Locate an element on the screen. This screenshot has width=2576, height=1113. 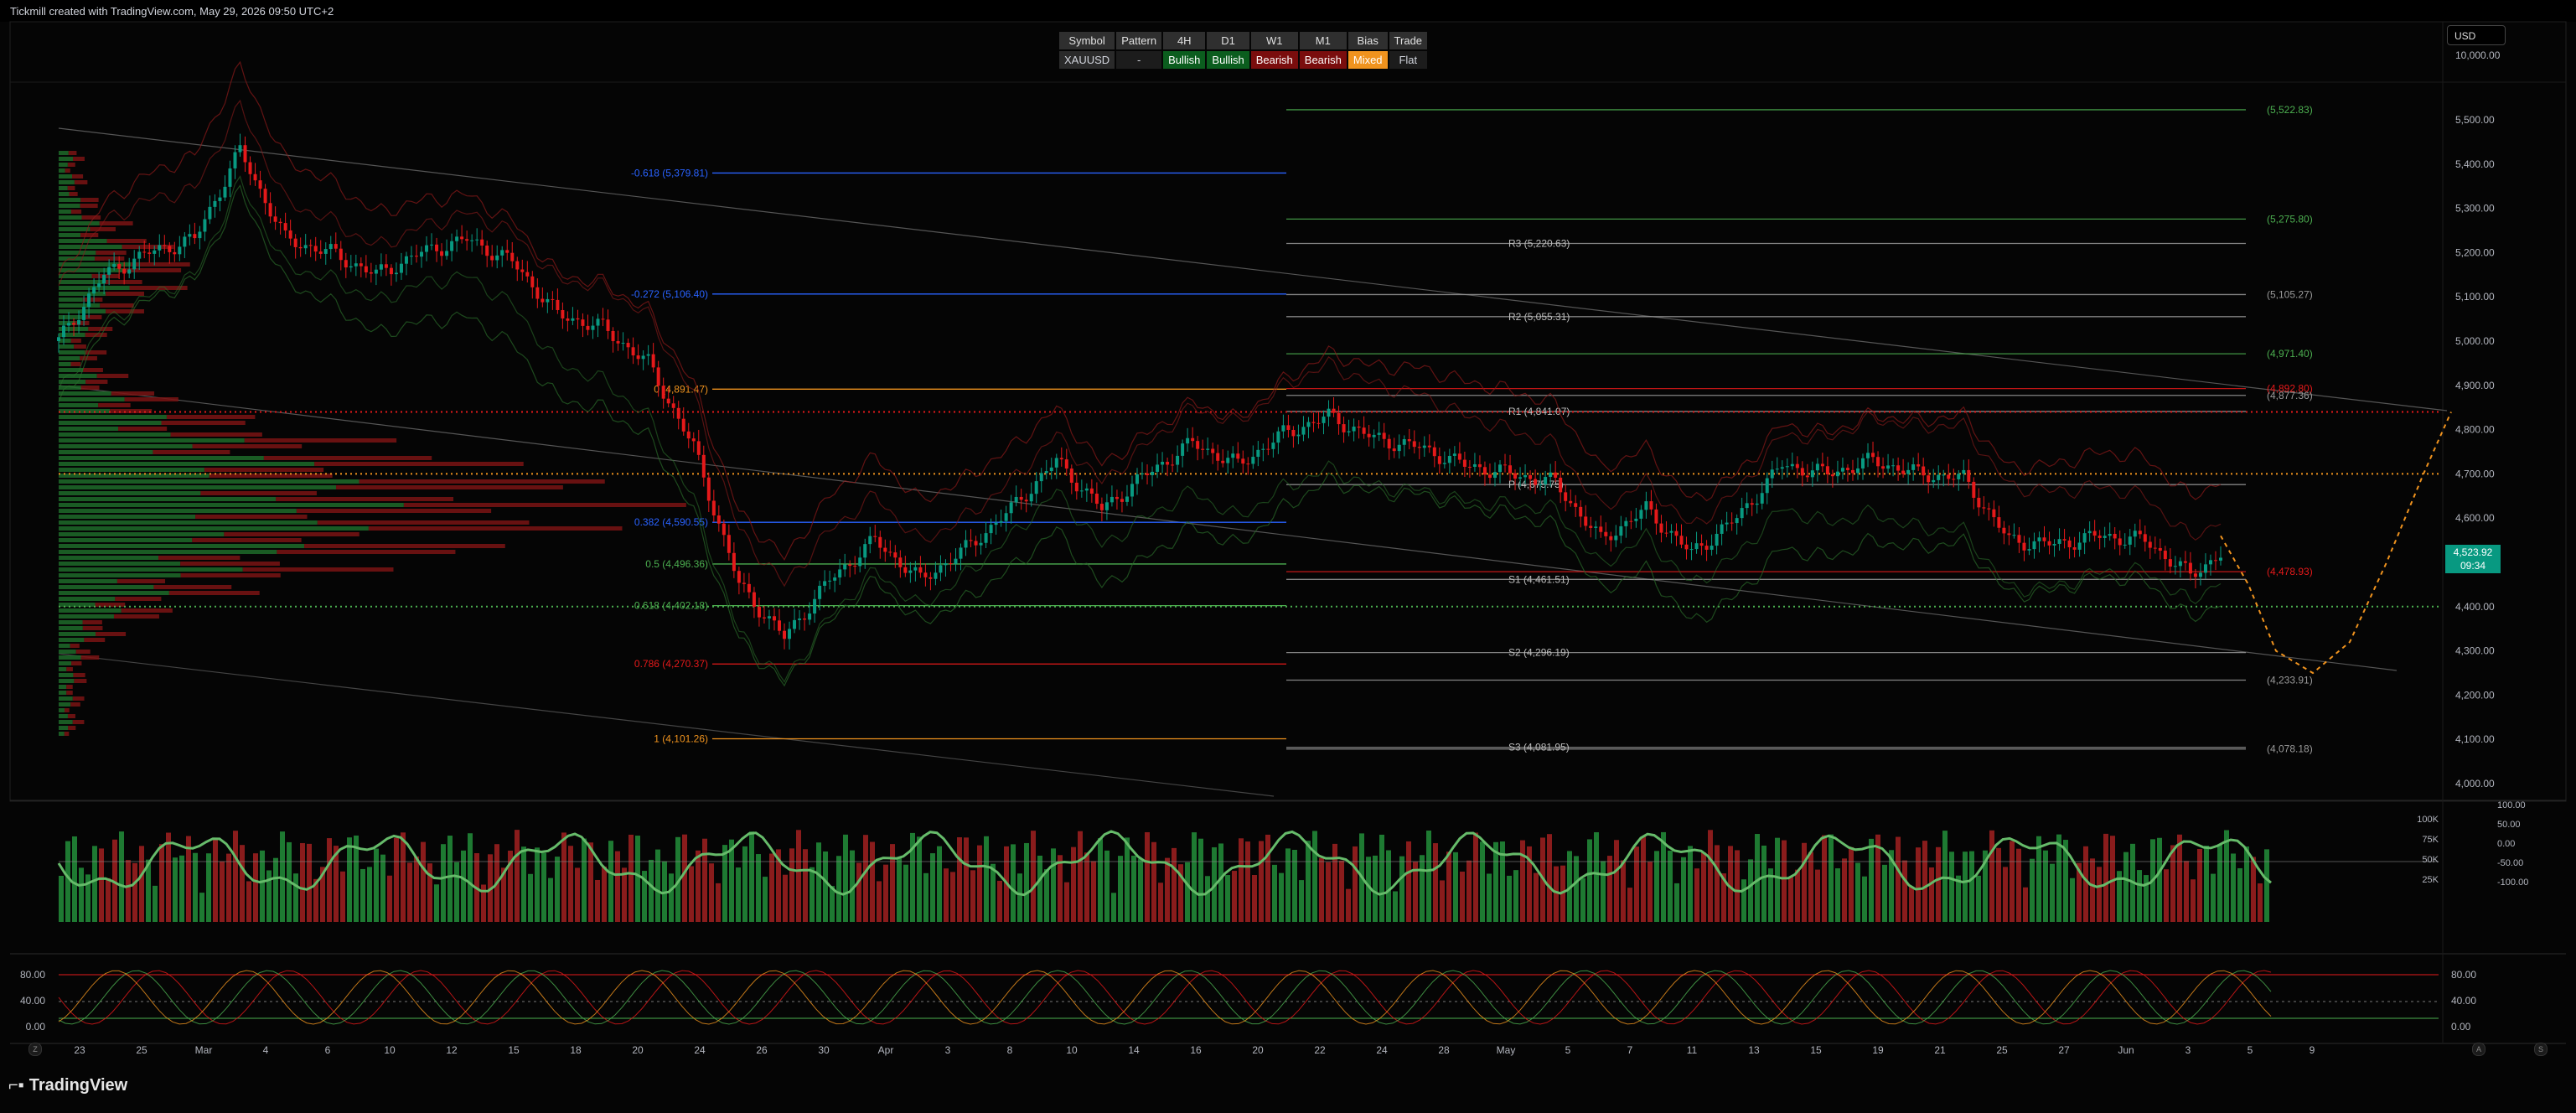
zoom-icon: Z is located at coordinates (35, 1049).